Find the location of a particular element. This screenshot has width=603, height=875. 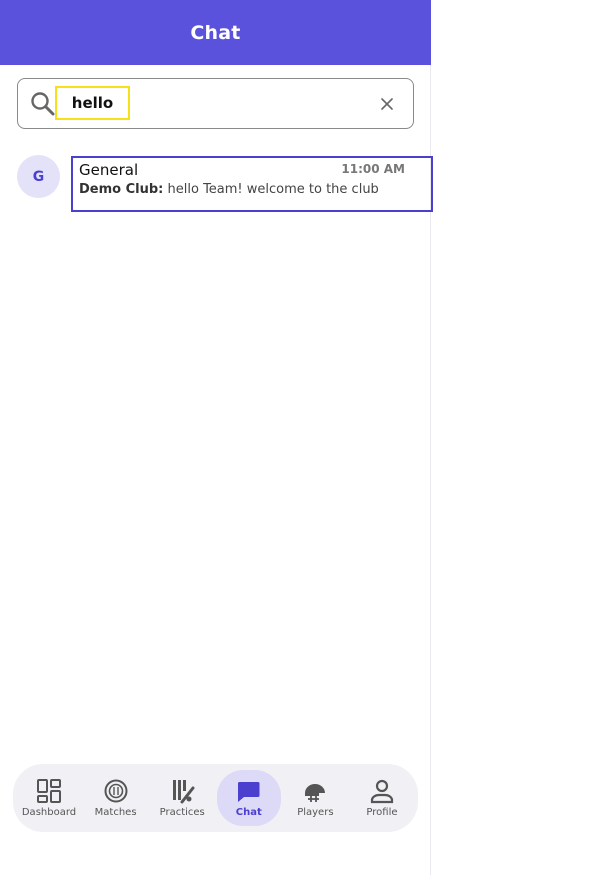

tab-players: Players is located at coordinates (315, 798).